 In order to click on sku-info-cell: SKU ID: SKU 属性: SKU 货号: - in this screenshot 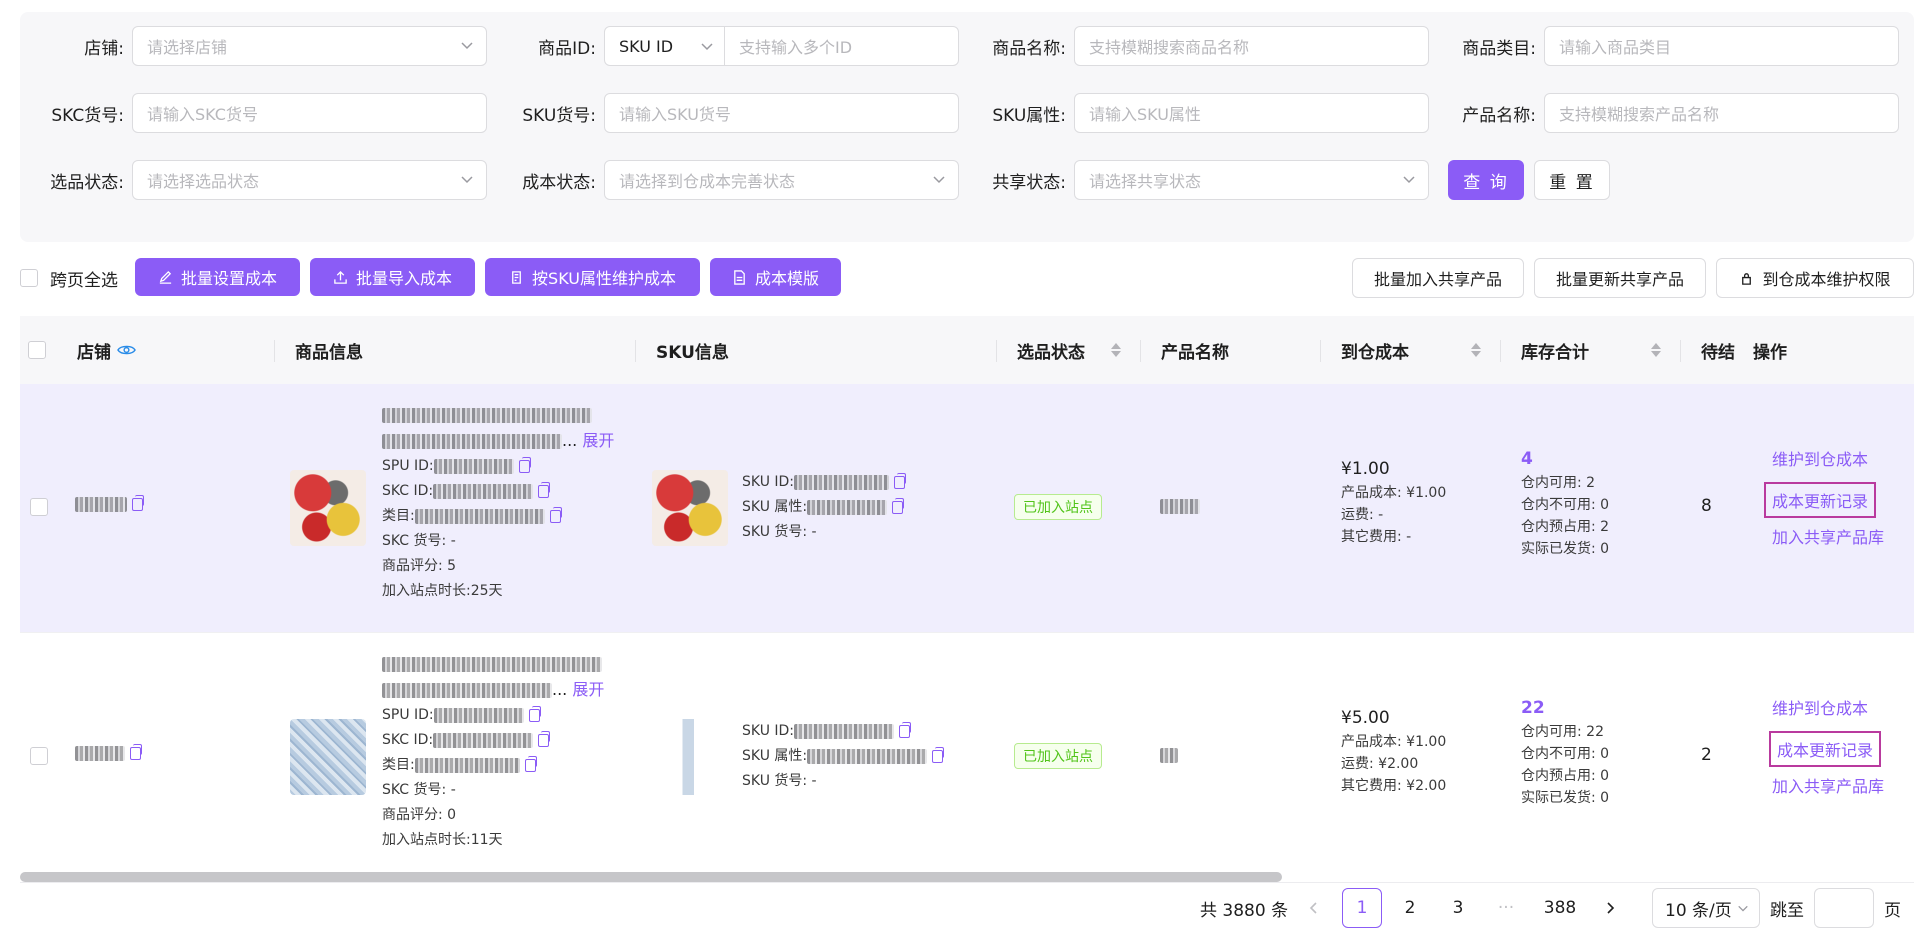, I will do `click(824, 507)`.